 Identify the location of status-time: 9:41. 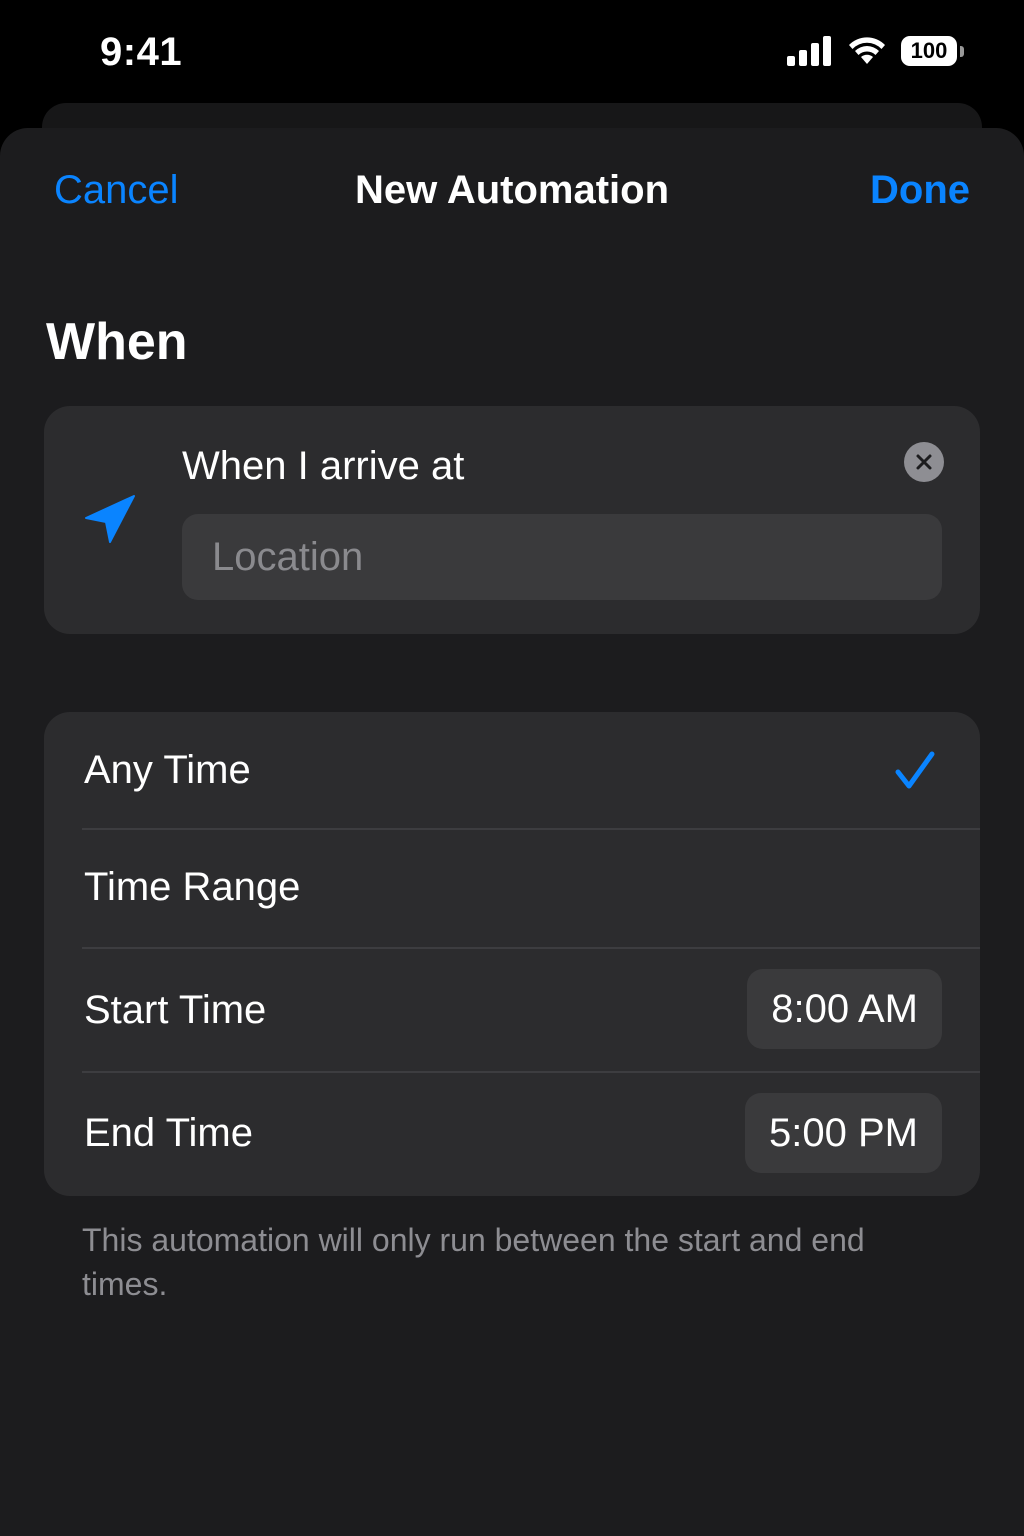
(141, 52).